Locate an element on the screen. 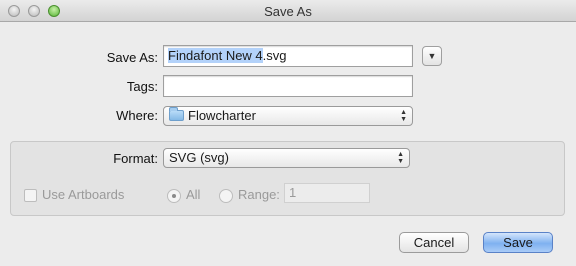 This screenshot has width=576, height=266. all-label: All is located at coordinates (193, 194).